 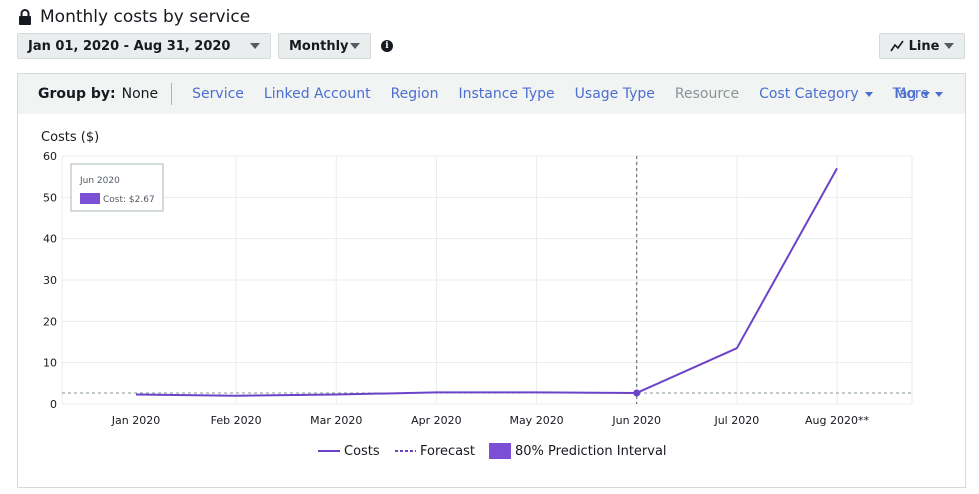 I want to click on x-tick-label: May 2020, so click(x=536, y=420).